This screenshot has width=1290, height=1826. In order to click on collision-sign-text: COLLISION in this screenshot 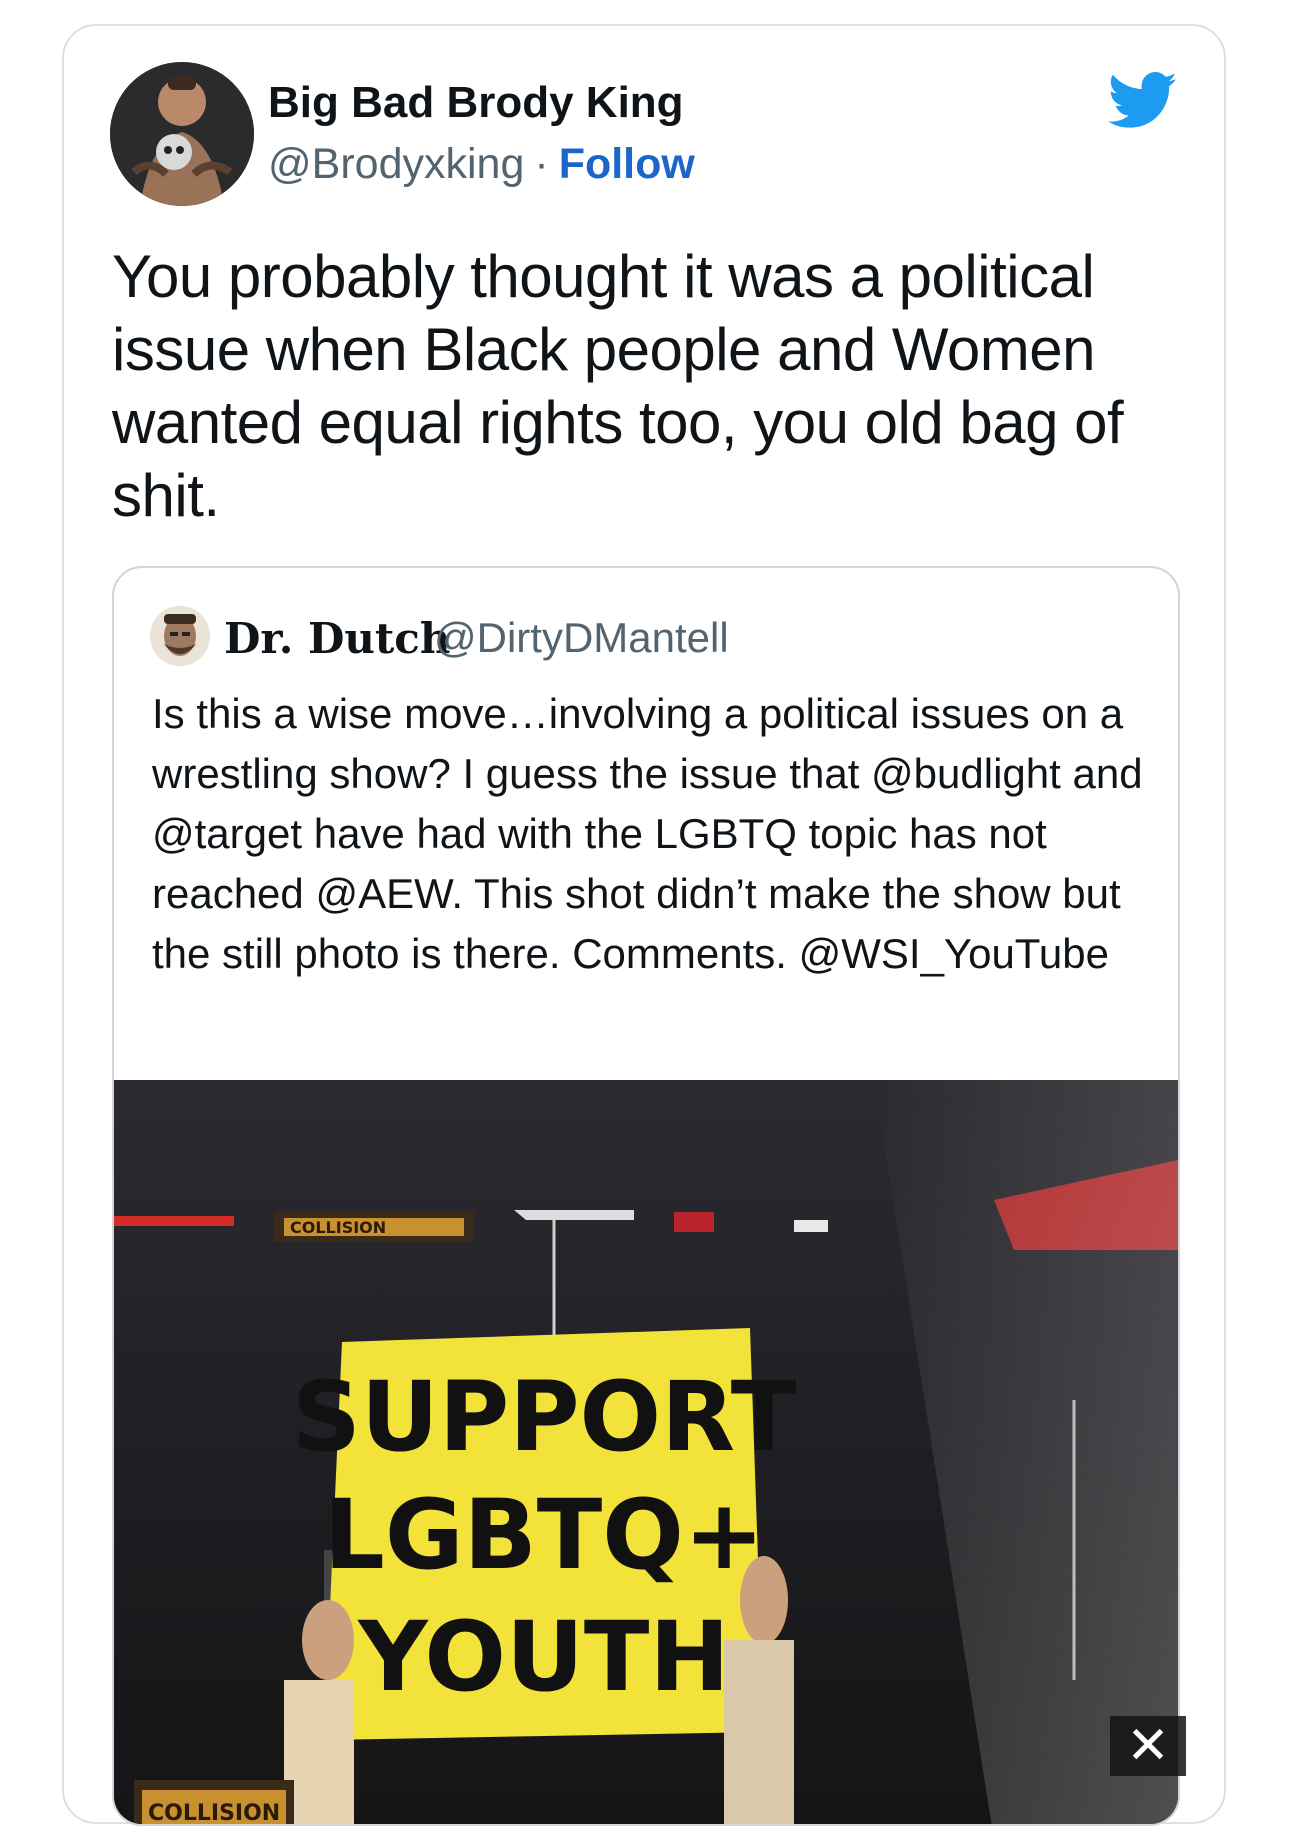, I will do `click(338, 1227)`.